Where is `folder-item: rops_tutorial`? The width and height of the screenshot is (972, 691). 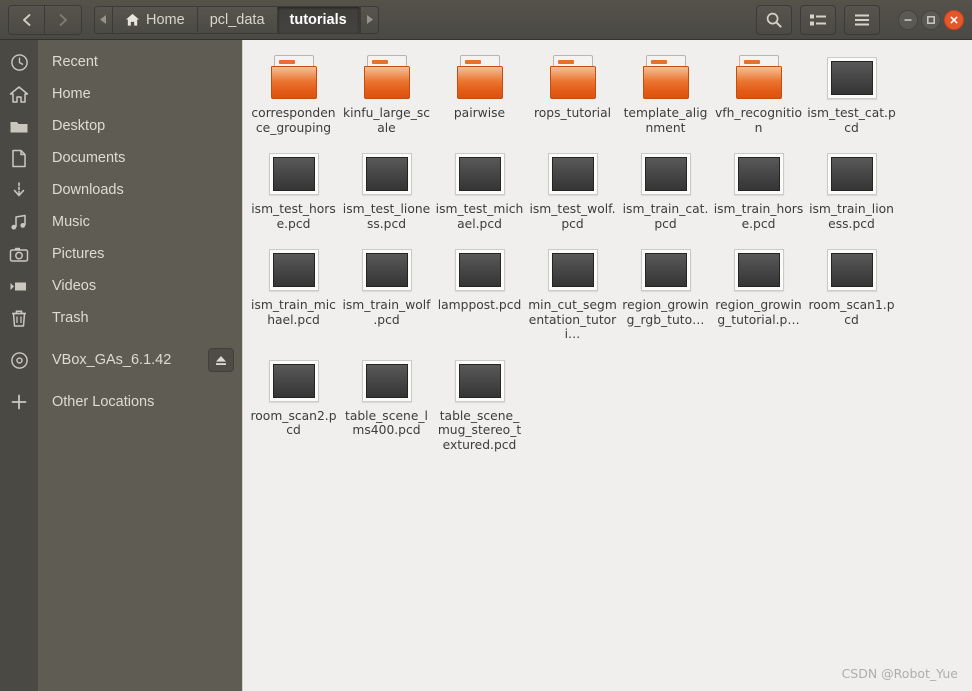 folder-item: rops_tutorial is located at coordinates (572, 91).